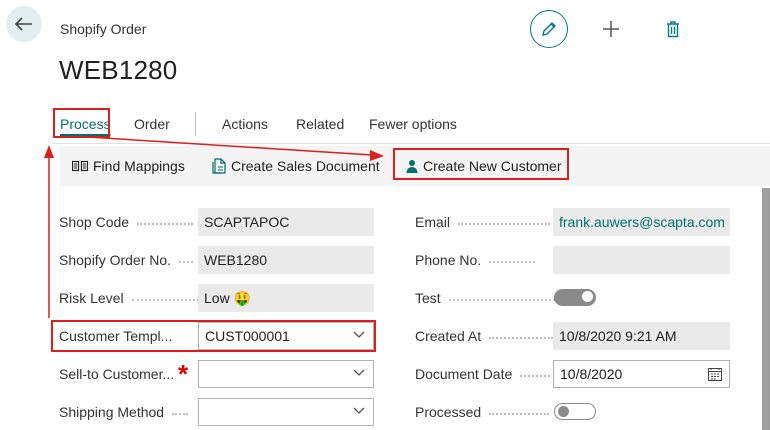 The height and width of the screenshot is (430, 770). I want to click on menu-divider, so click(195, 124).